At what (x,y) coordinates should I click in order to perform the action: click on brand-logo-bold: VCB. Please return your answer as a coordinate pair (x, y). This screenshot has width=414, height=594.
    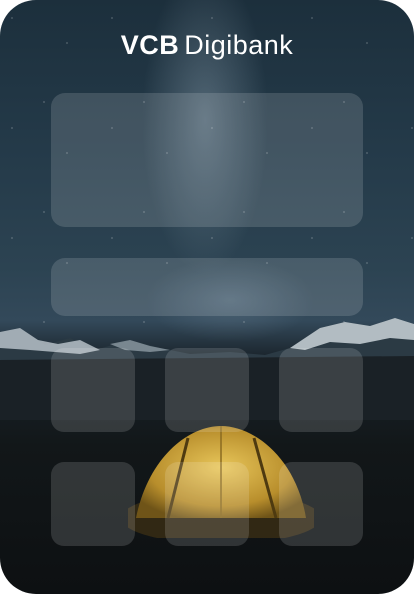
    Looking at the image, I should click on (150, 45).